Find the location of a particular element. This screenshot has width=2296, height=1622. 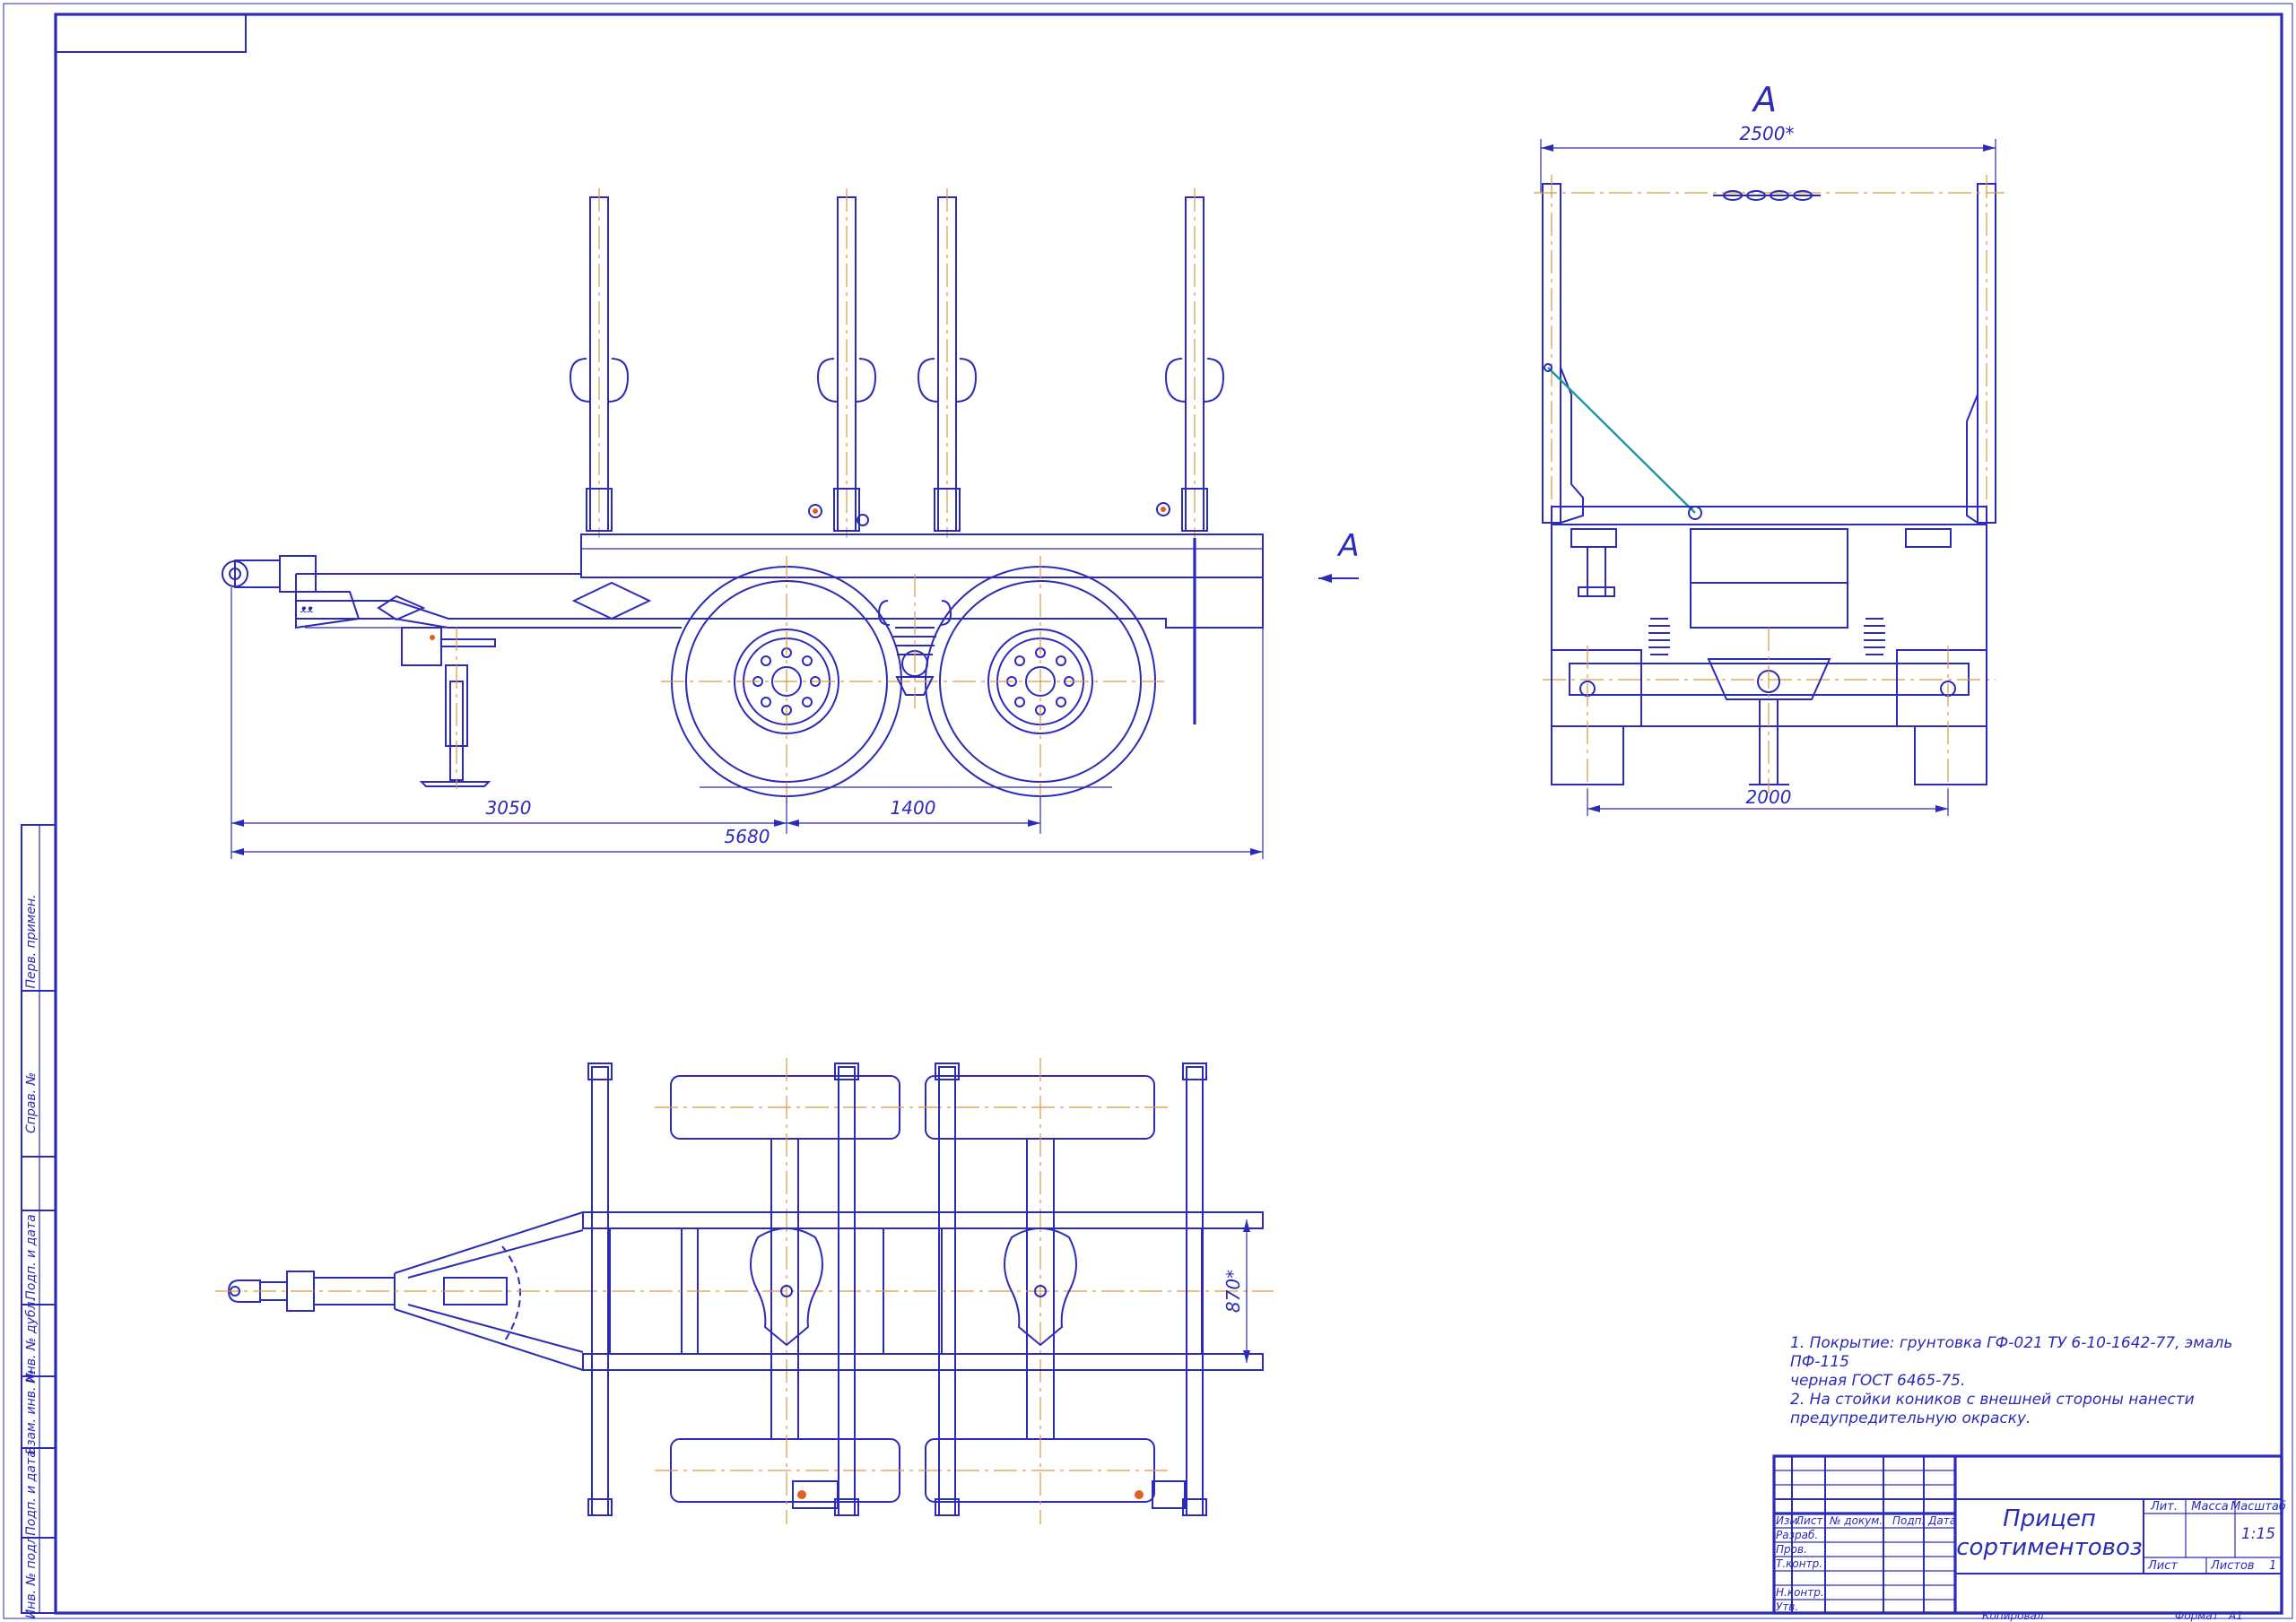

wheel-rear-side is located at coordinates (1040, 681).